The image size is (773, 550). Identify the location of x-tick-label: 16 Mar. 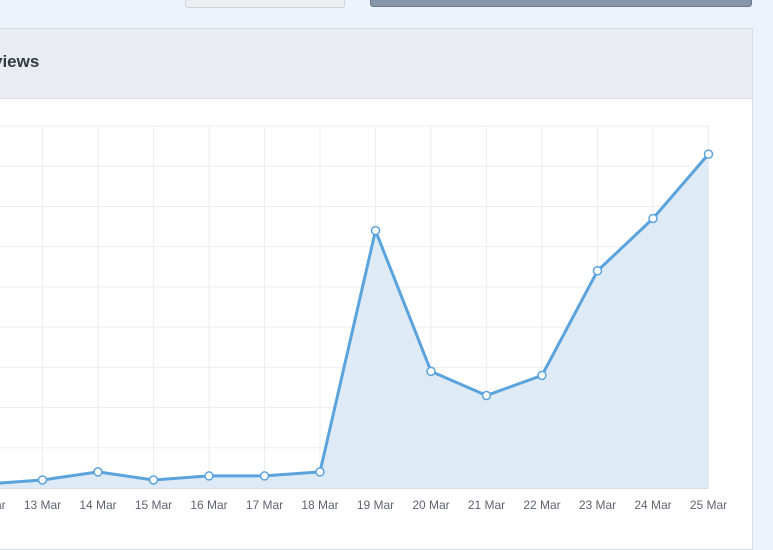
(208, 505).